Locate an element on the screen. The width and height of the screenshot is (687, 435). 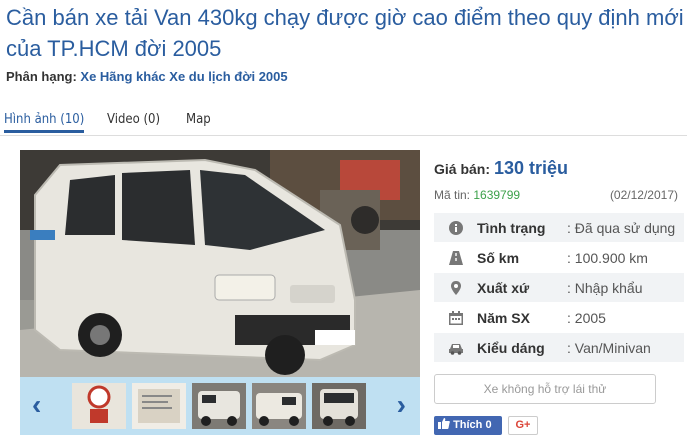
spec-row-year: Năm SX : 2005 is located at coordinates (559, 317).